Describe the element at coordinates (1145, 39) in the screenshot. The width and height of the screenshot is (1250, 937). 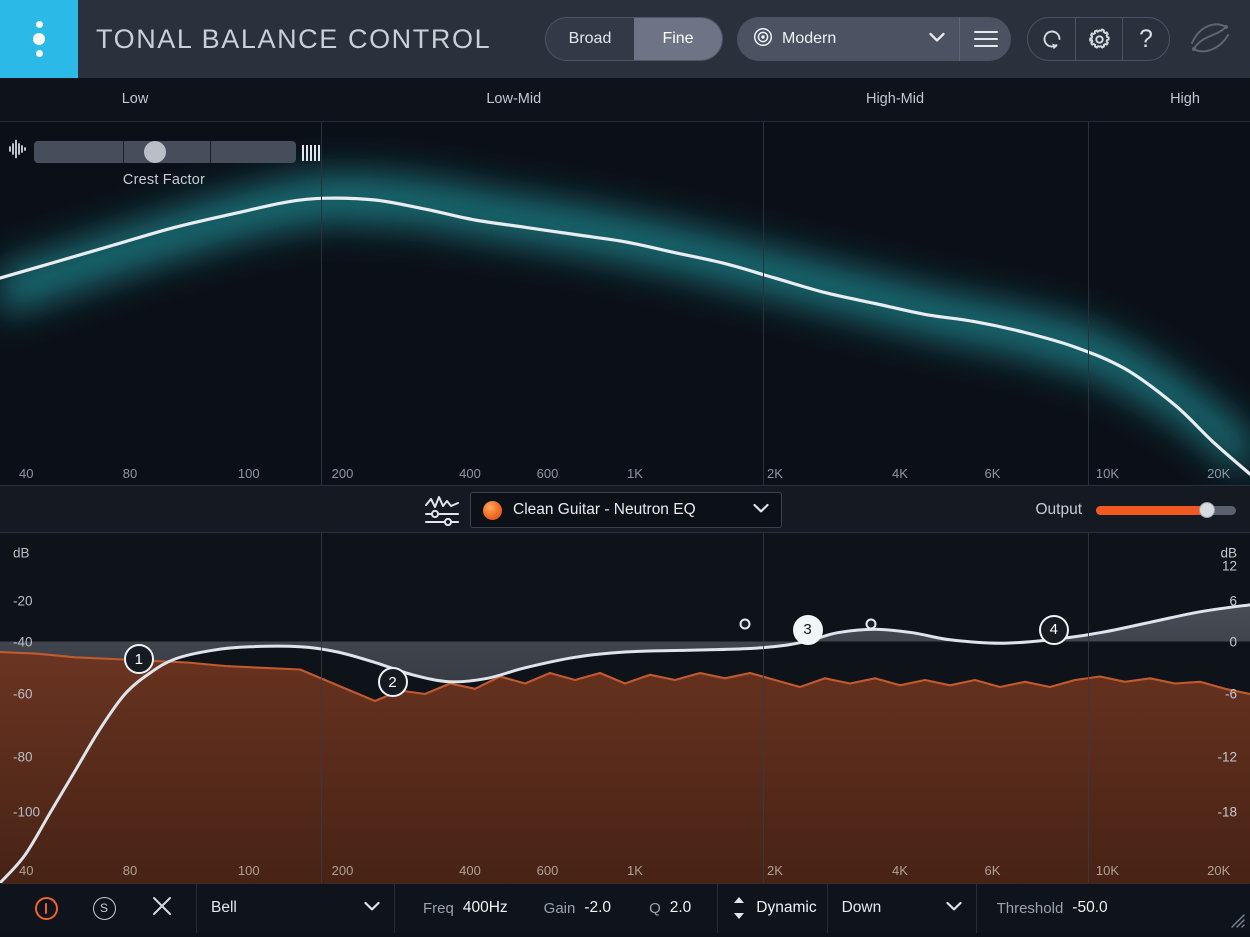
I see `help-button: ?` at that location.